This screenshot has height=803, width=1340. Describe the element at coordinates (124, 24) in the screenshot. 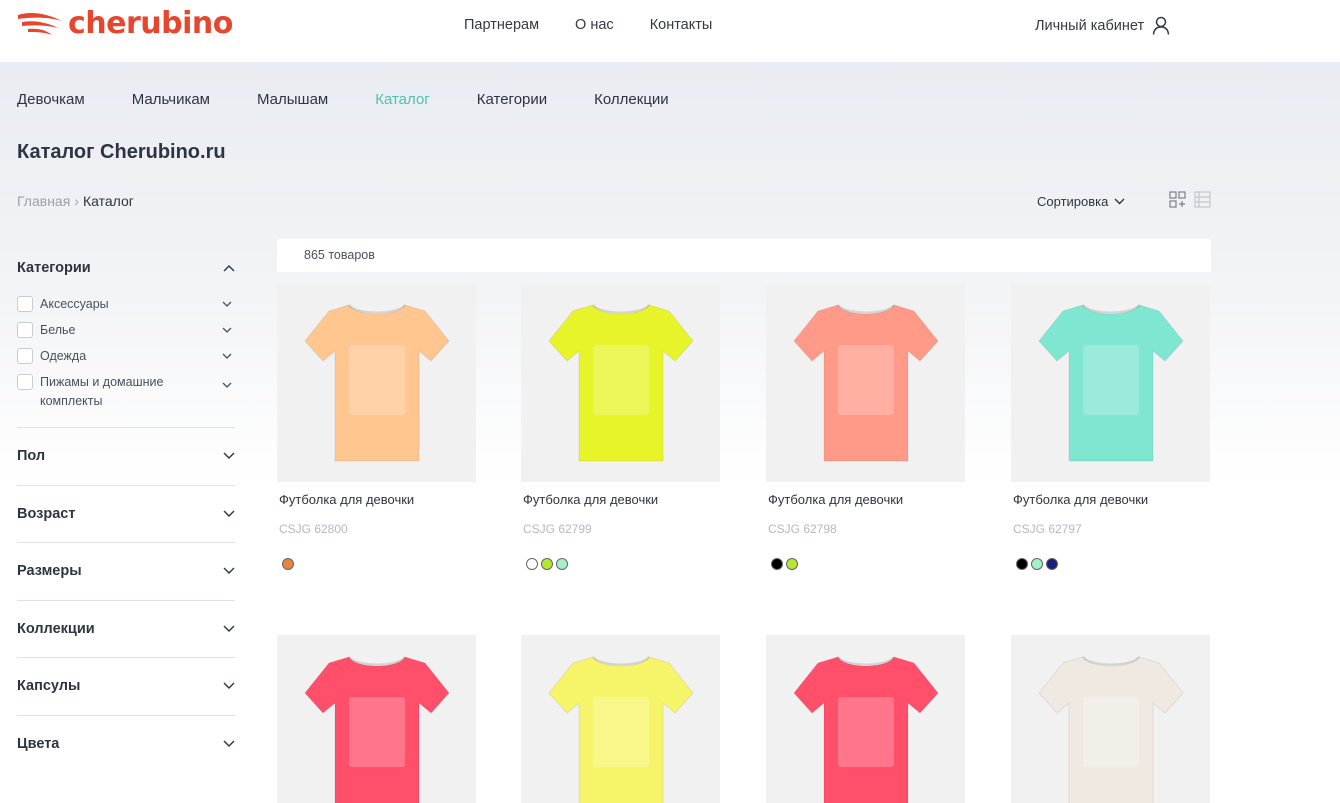

I see `brand-logo: cherubino` at that location.